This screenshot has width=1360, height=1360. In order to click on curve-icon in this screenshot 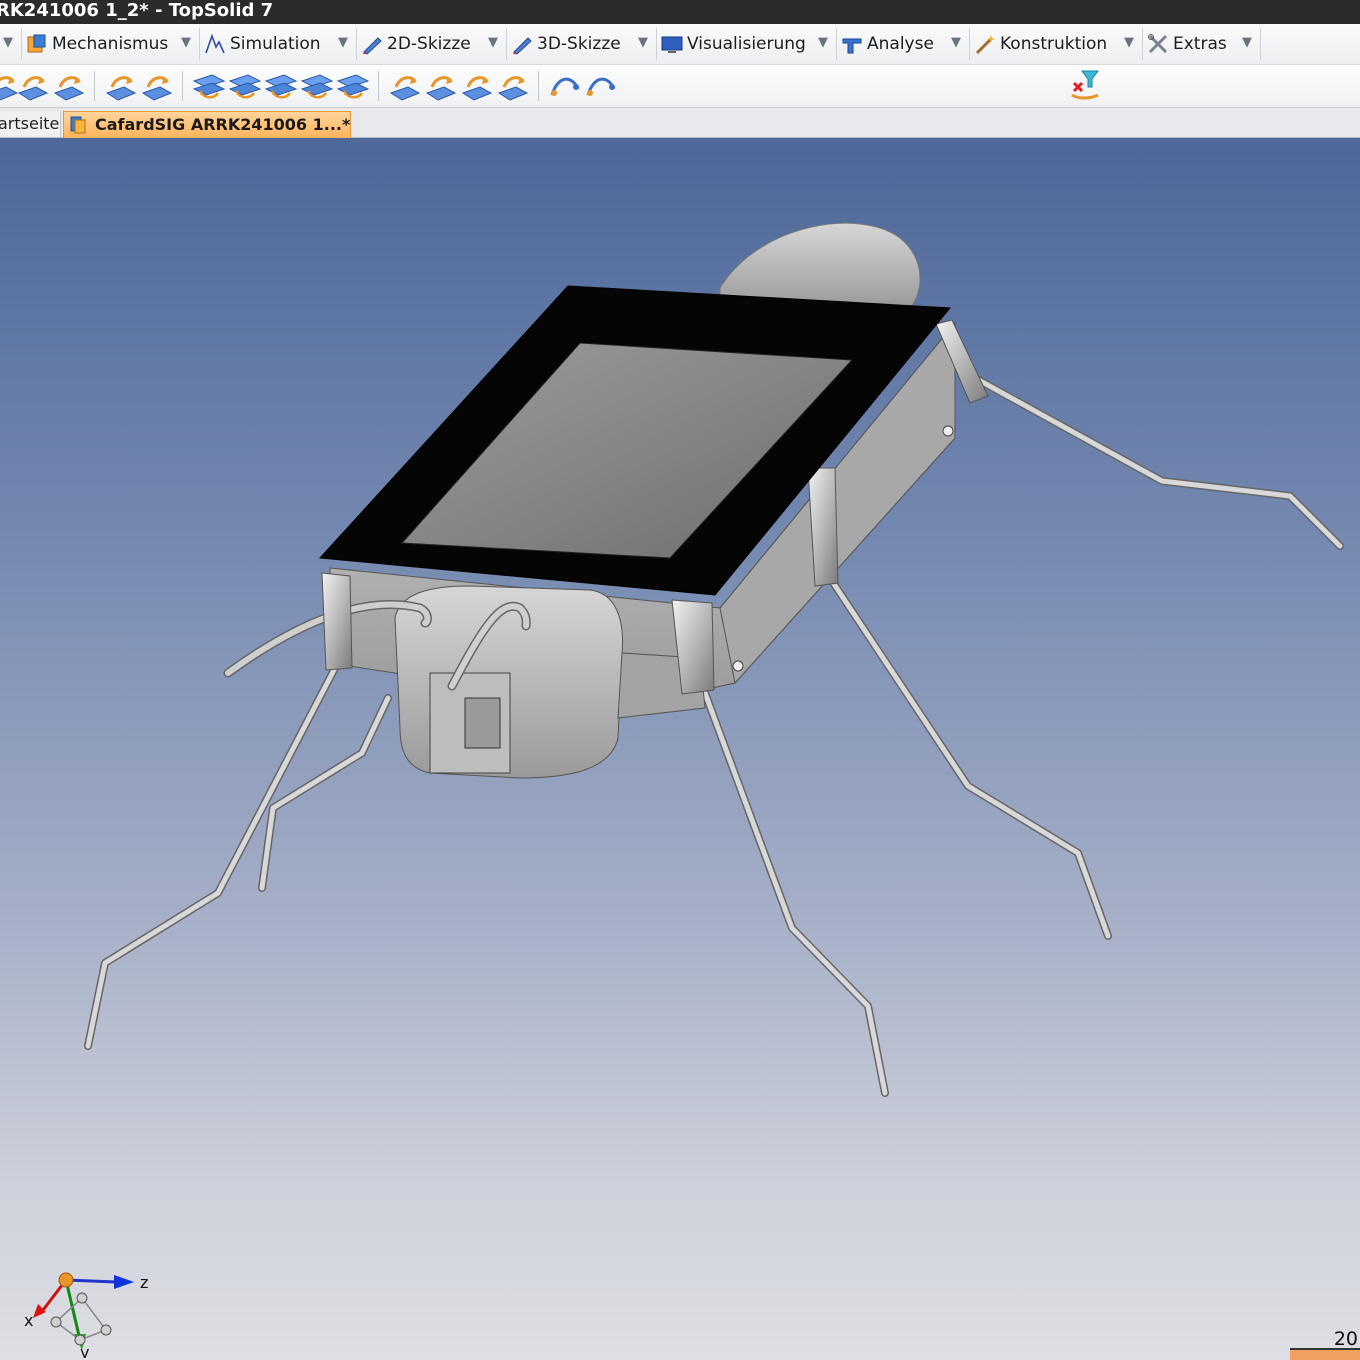, I will do `click(565, 86)`.